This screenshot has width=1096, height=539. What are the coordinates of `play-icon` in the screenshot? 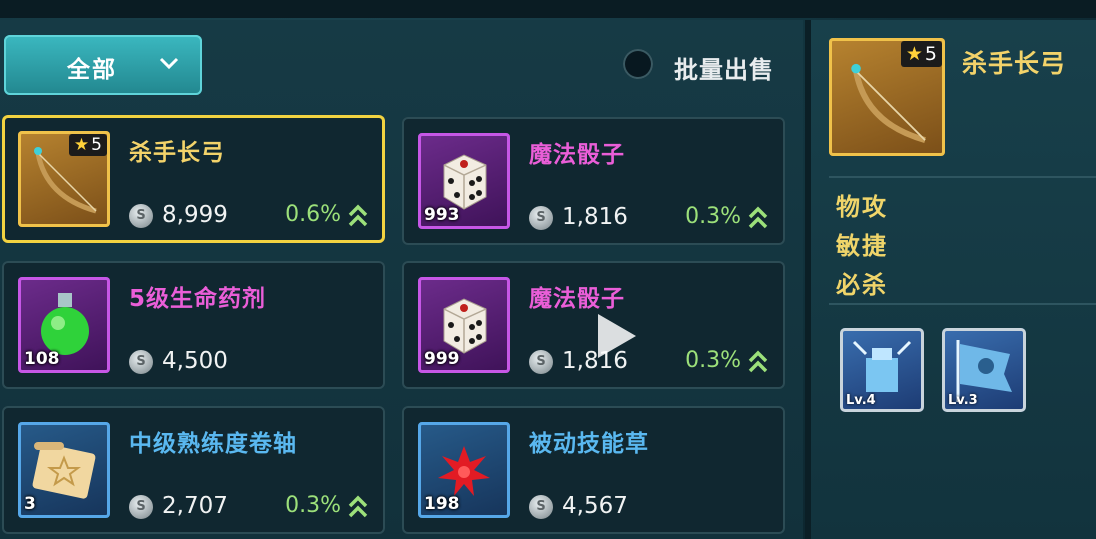 It's located at (615, 336).